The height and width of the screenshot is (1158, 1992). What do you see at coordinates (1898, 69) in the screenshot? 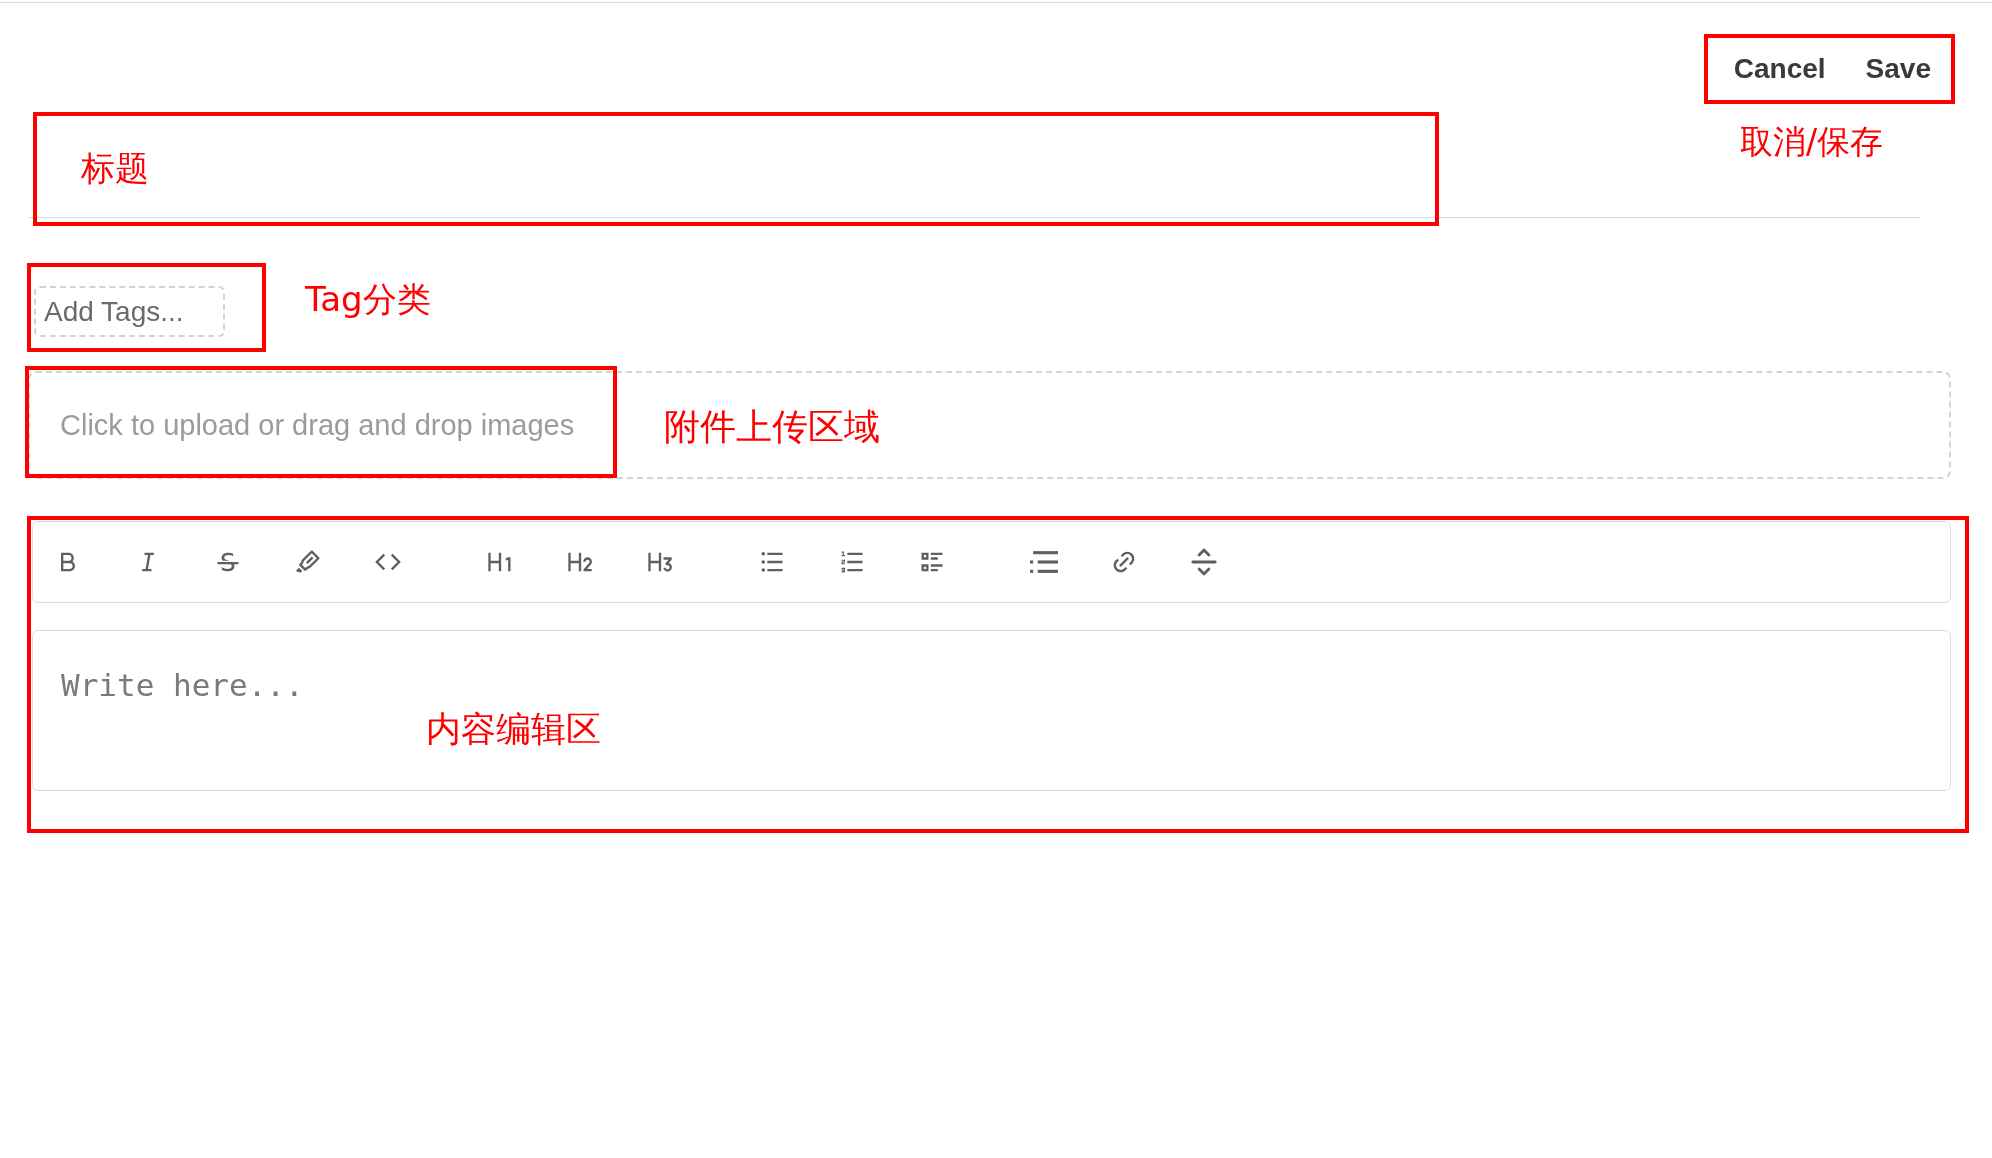
I see `save-button: Save` at bounding box center [1898, 69].